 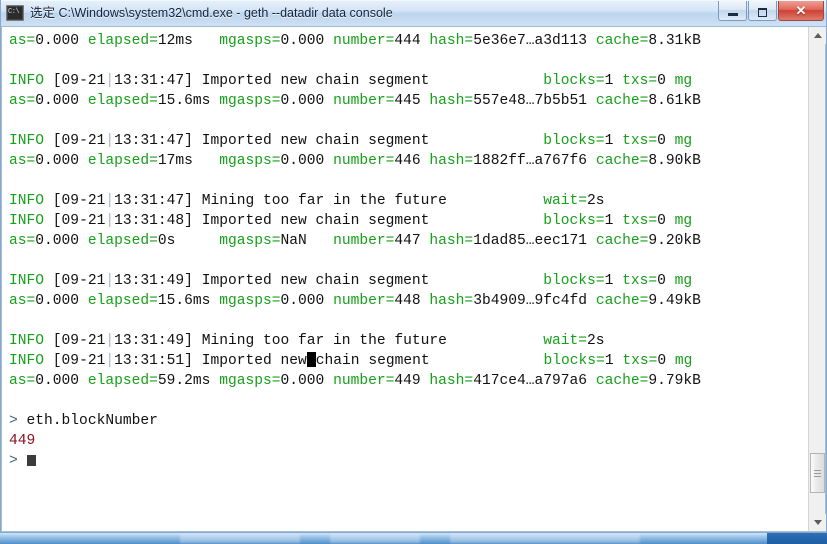 What do you see at coordinates (817, 279) in the screenshot?
I see `console-scrollbar` at bounding box center [817, 279].